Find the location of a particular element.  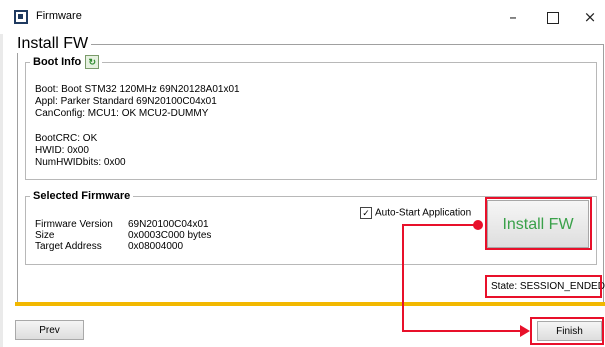

progress-bar is located at coordinates (310, 304).